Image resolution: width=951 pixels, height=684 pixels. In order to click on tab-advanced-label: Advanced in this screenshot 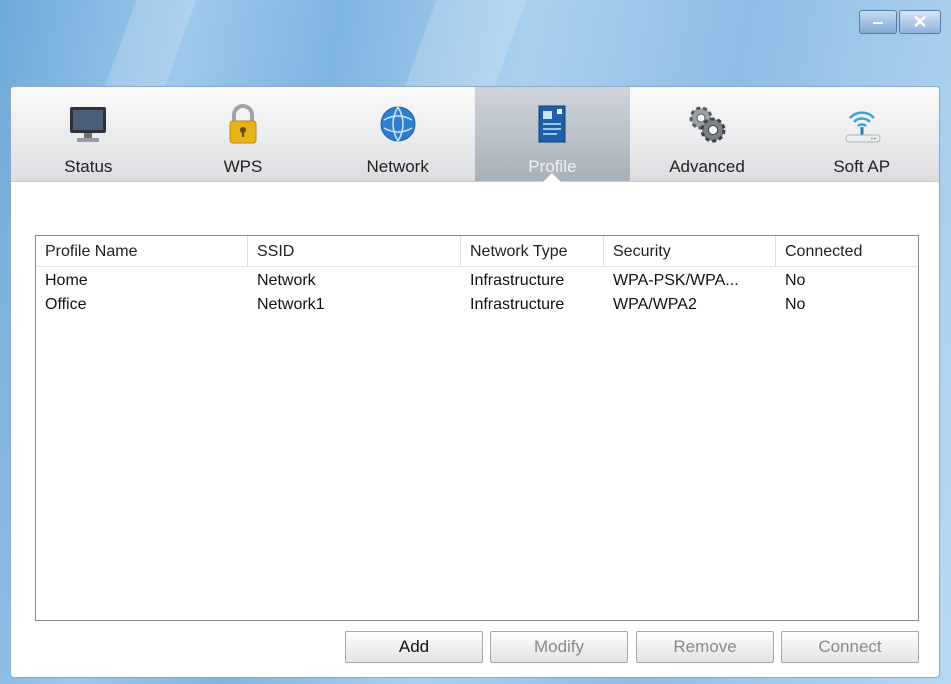, I will do `click(707, 166)`.